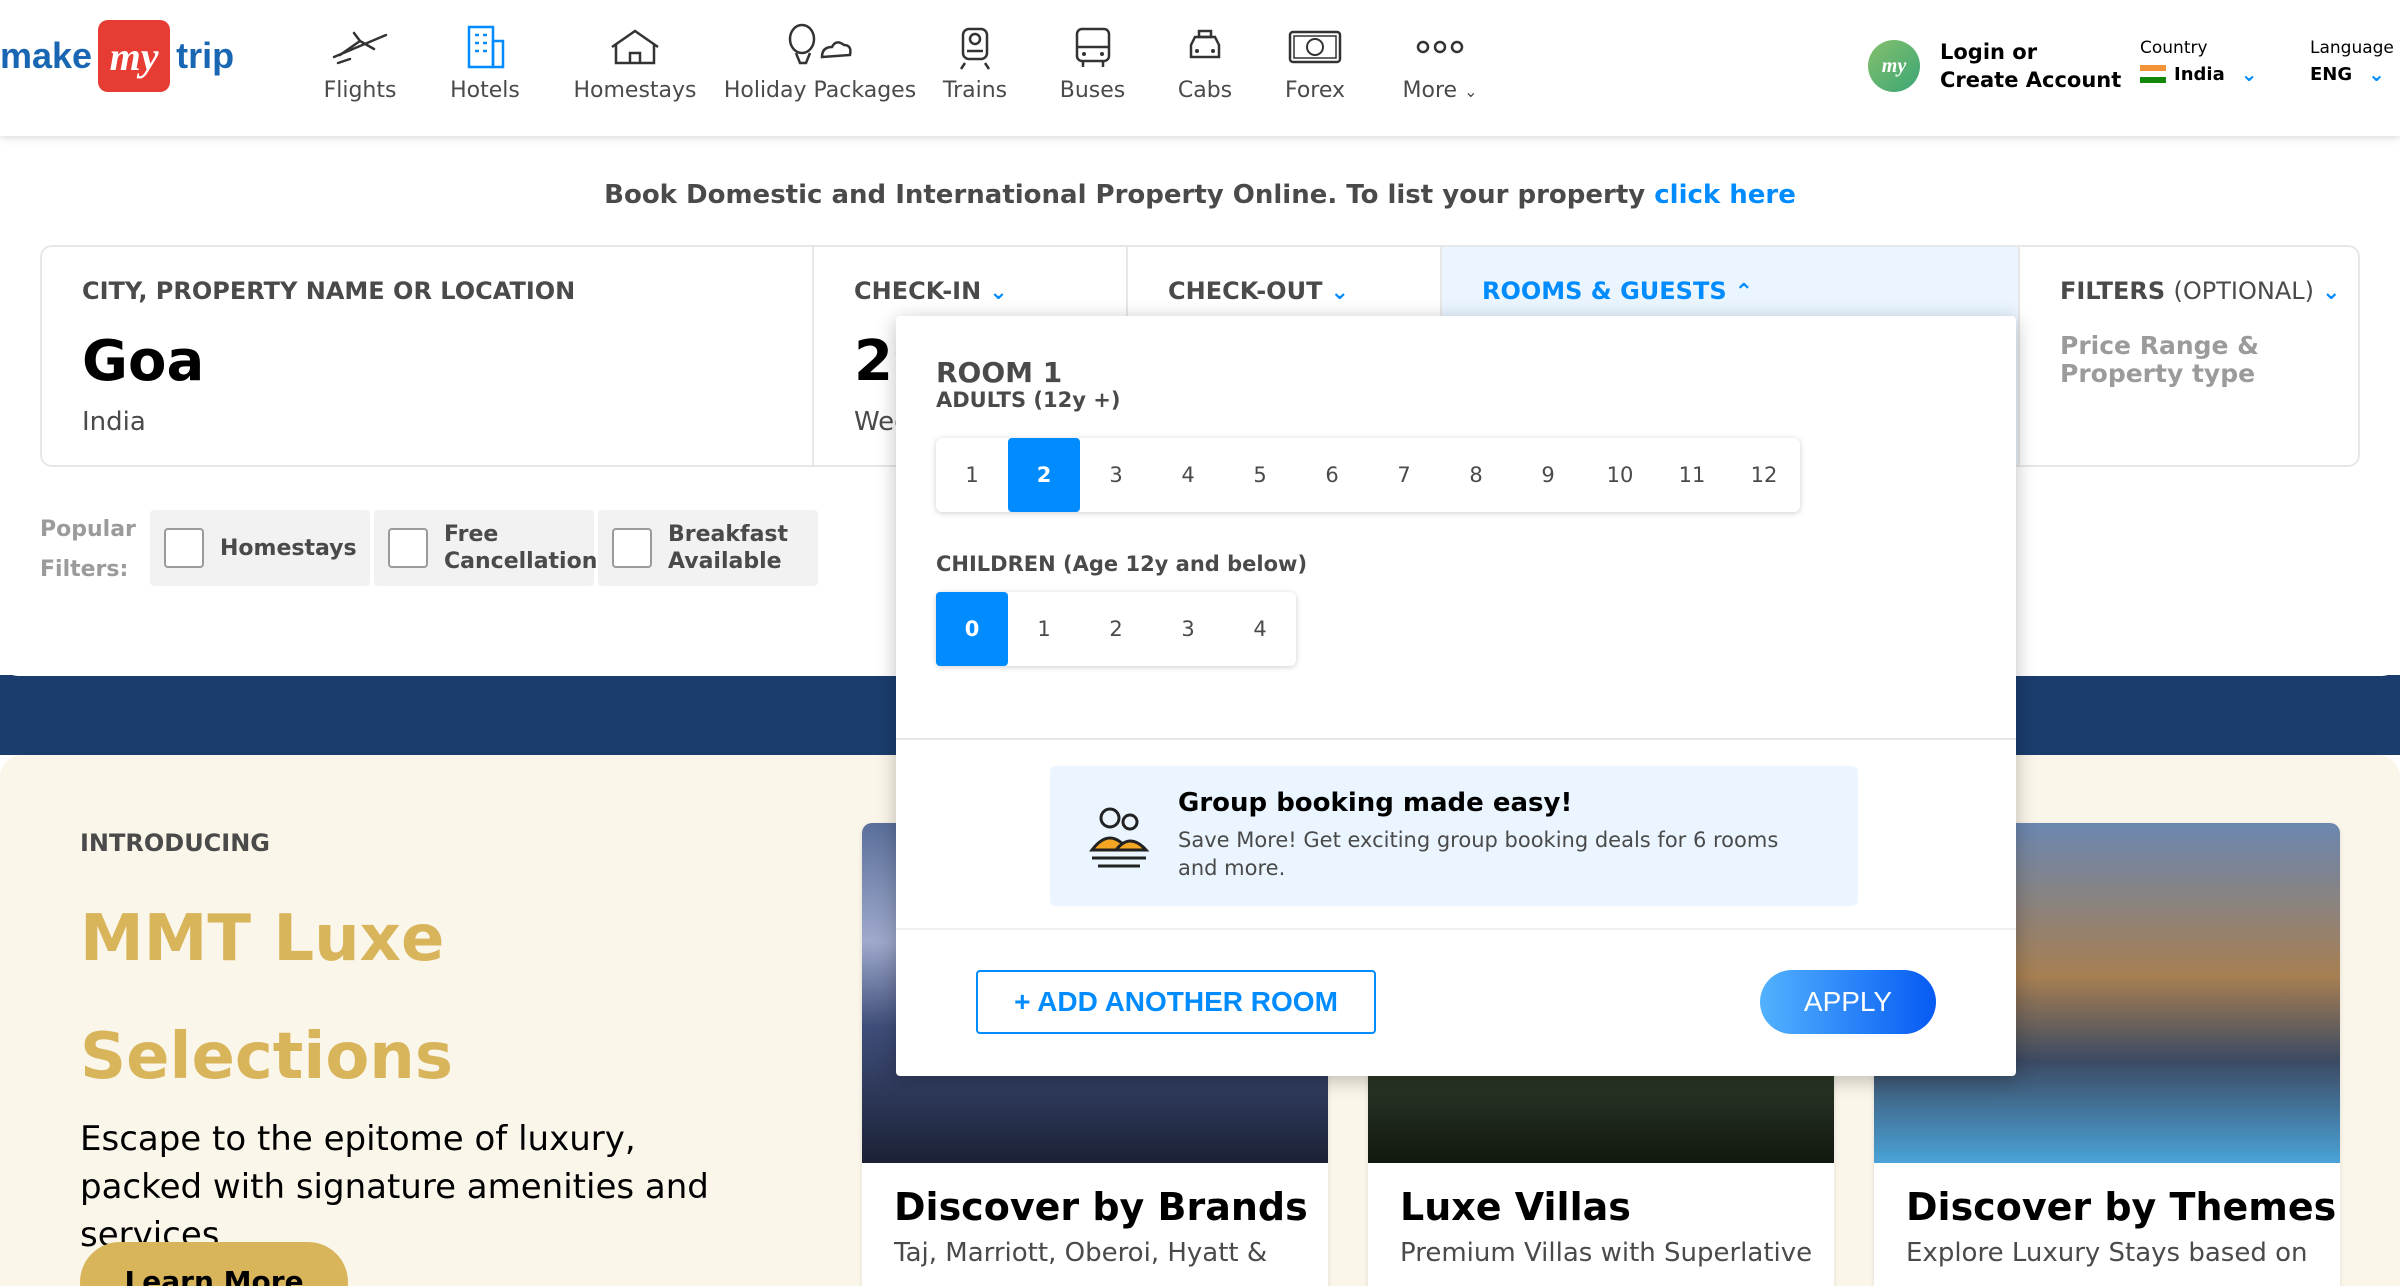 The height and width of the screenshot is (1286, 2400). What do you see at coordinates (1617, 291) in the screenshot?
I see `rooms-label: ROOMS & GUESTS ⌃` at bounding box center [1617, 291].